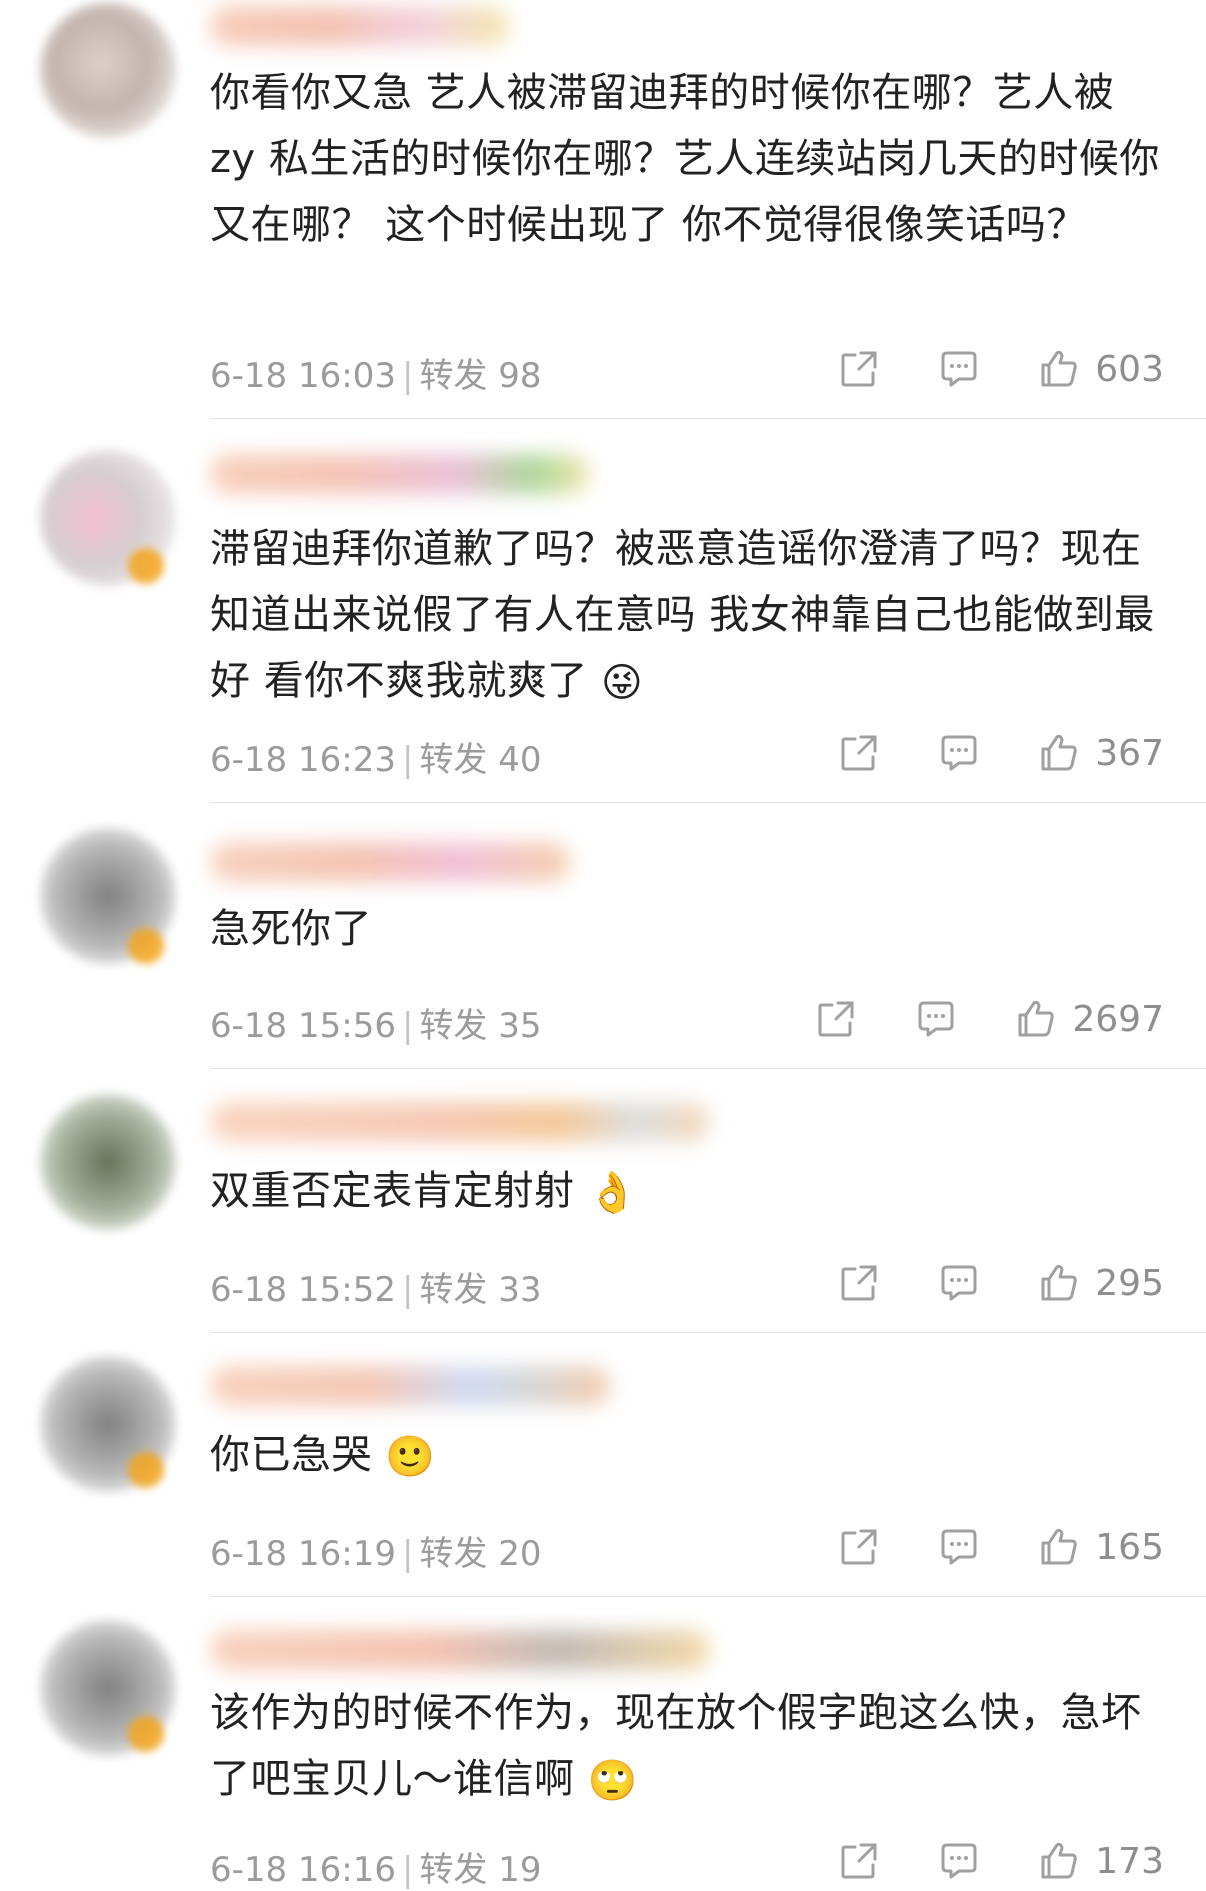  Describe the element at coordinates (392, 1191) in the screenshot. I see `comment-text-content: 双重否定表肯定射射` at that location.